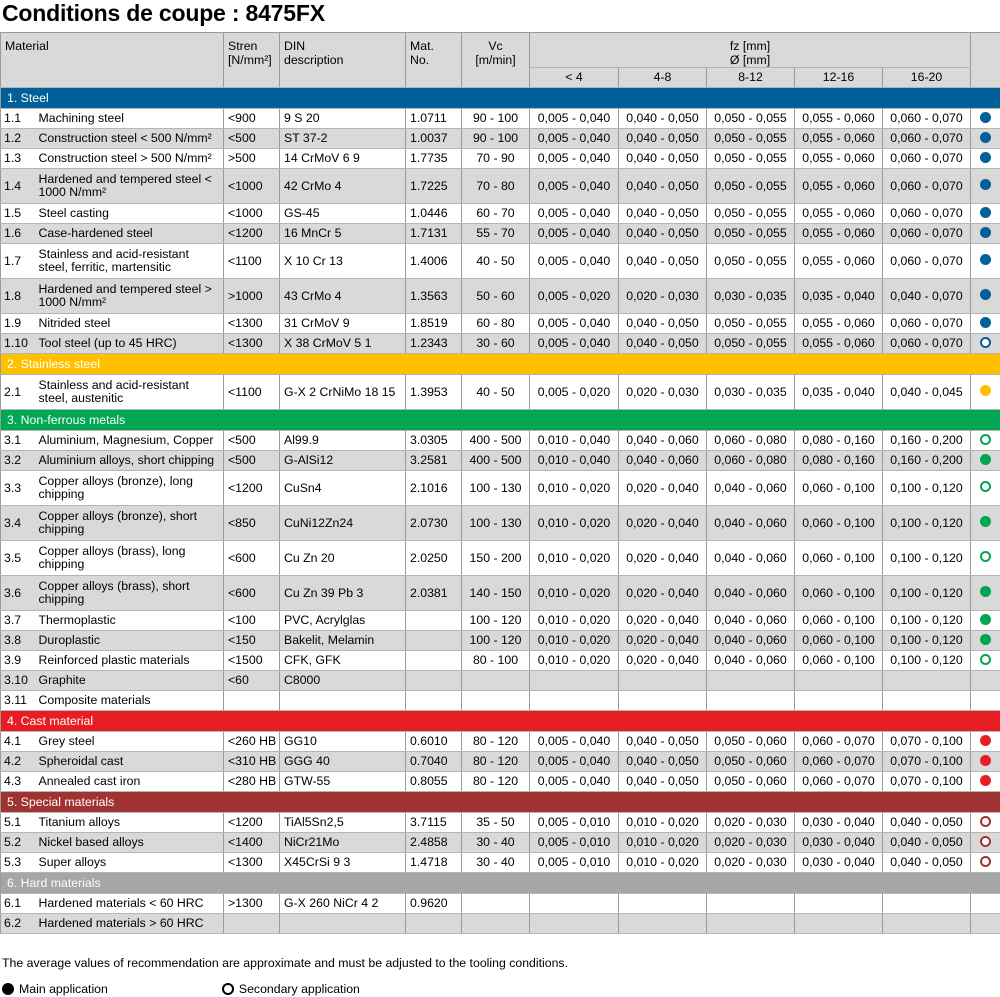 Image resolution: width=1000 pixels, height=997 pixels. What do you see at coordinates (129, 138) in the screenshot?
I see `material-name: Construction steel < 500 N/mm²` at bounding box center [129, 138].